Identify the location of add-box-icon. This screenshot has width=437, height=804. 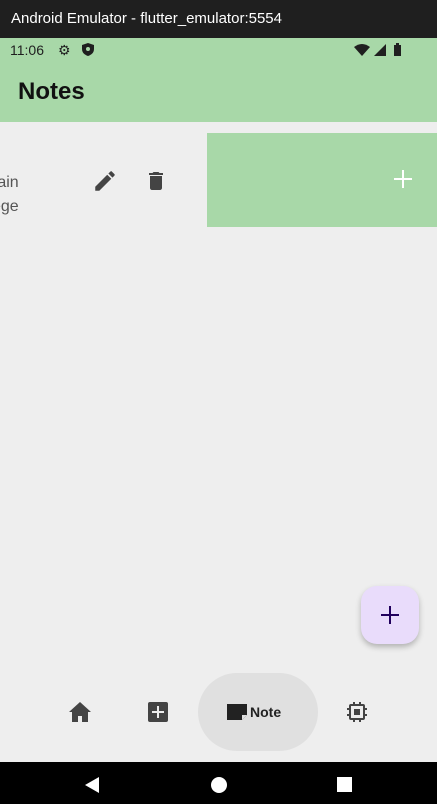
(158, 712).